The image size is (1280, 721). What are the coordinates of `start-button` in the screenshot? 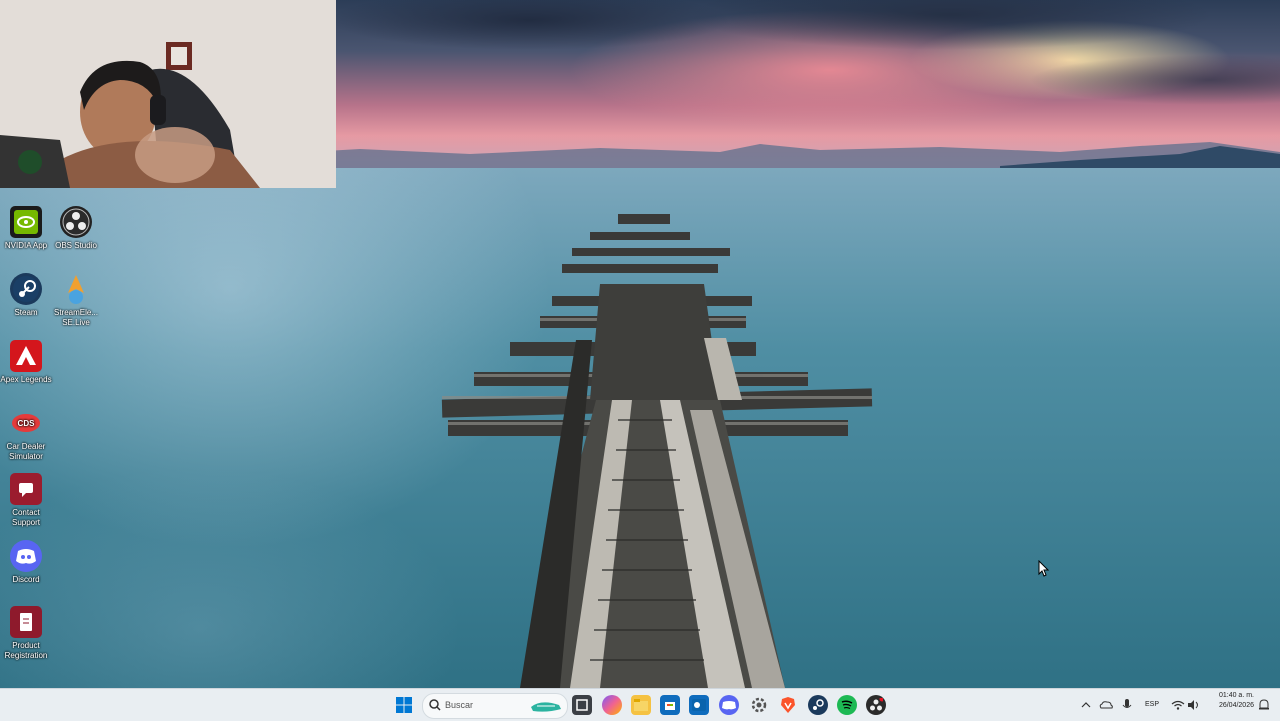 It's located at (404, 705).